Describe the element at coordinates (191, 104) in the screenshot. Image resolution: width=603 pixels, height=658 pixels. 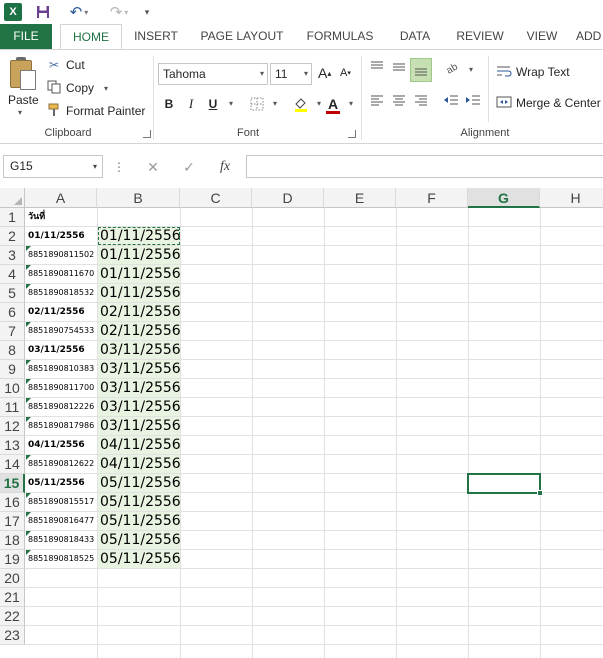
I see `italic-button: I` at that location.